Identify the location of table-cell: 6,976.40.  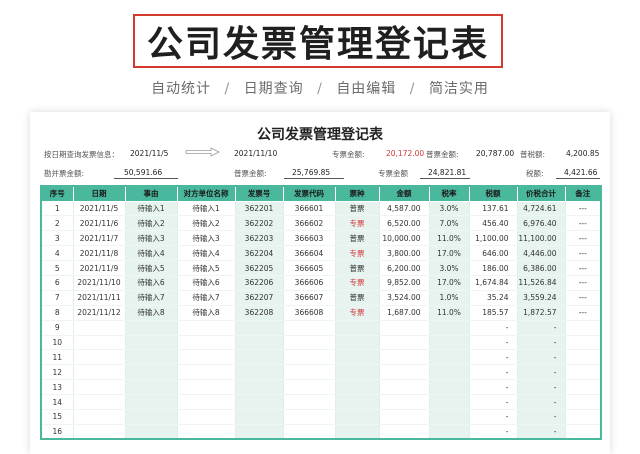
(541, 223).